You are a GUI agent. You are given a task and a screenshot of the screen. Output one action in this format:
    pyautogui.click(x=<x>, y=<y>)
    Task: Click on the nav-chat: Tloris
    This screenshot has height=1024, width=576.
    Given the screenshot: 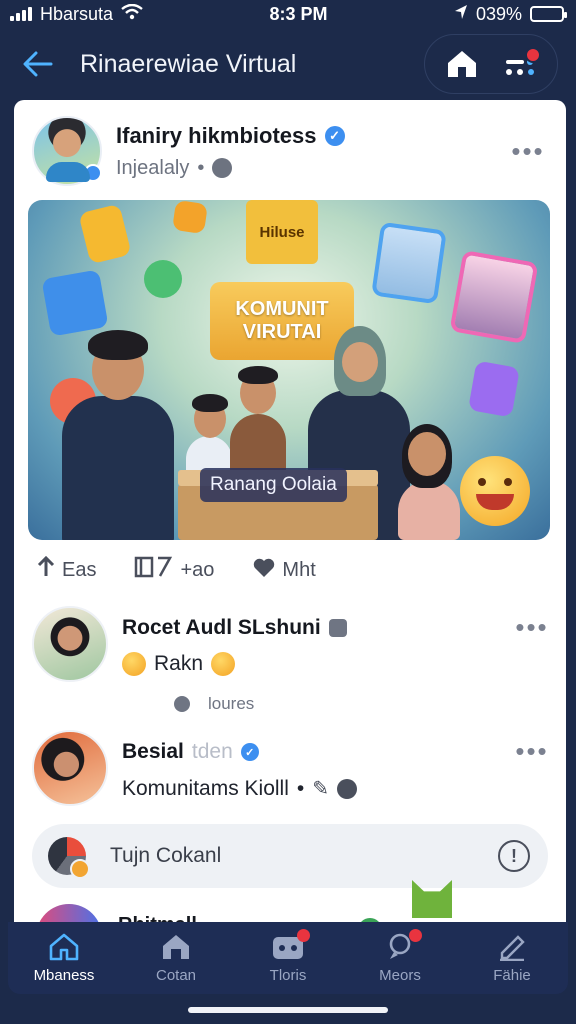 What is the action you would take?
    pyautogui.click(x=288, y=956)
    